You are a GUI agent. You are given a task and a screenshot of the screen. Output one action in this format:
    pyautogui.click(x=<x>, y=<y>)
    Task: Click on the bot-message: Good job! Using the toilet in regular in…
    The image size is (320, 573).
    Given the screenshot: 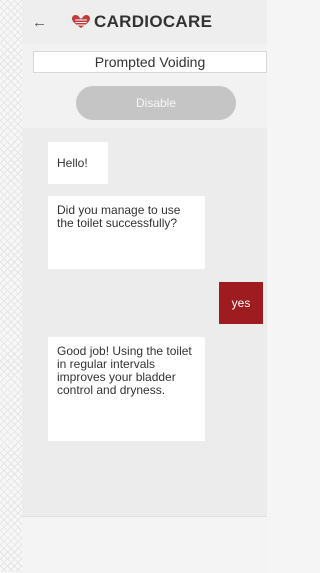 What is the action you would take?
    pyautogui.click(x=126, y=389)
    